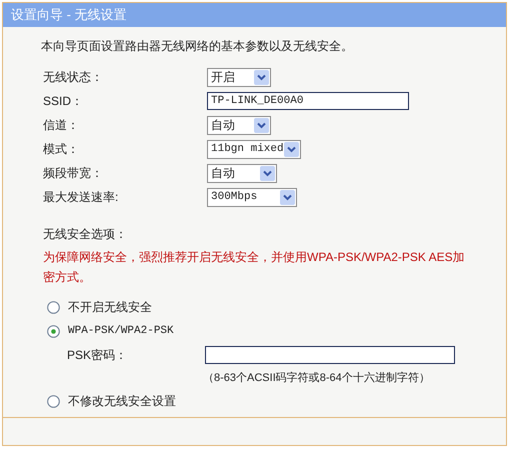  Describe the element at coordinates (254, 149) in the screenshot. I see `dropdown: 11bgn mixed` at that location.